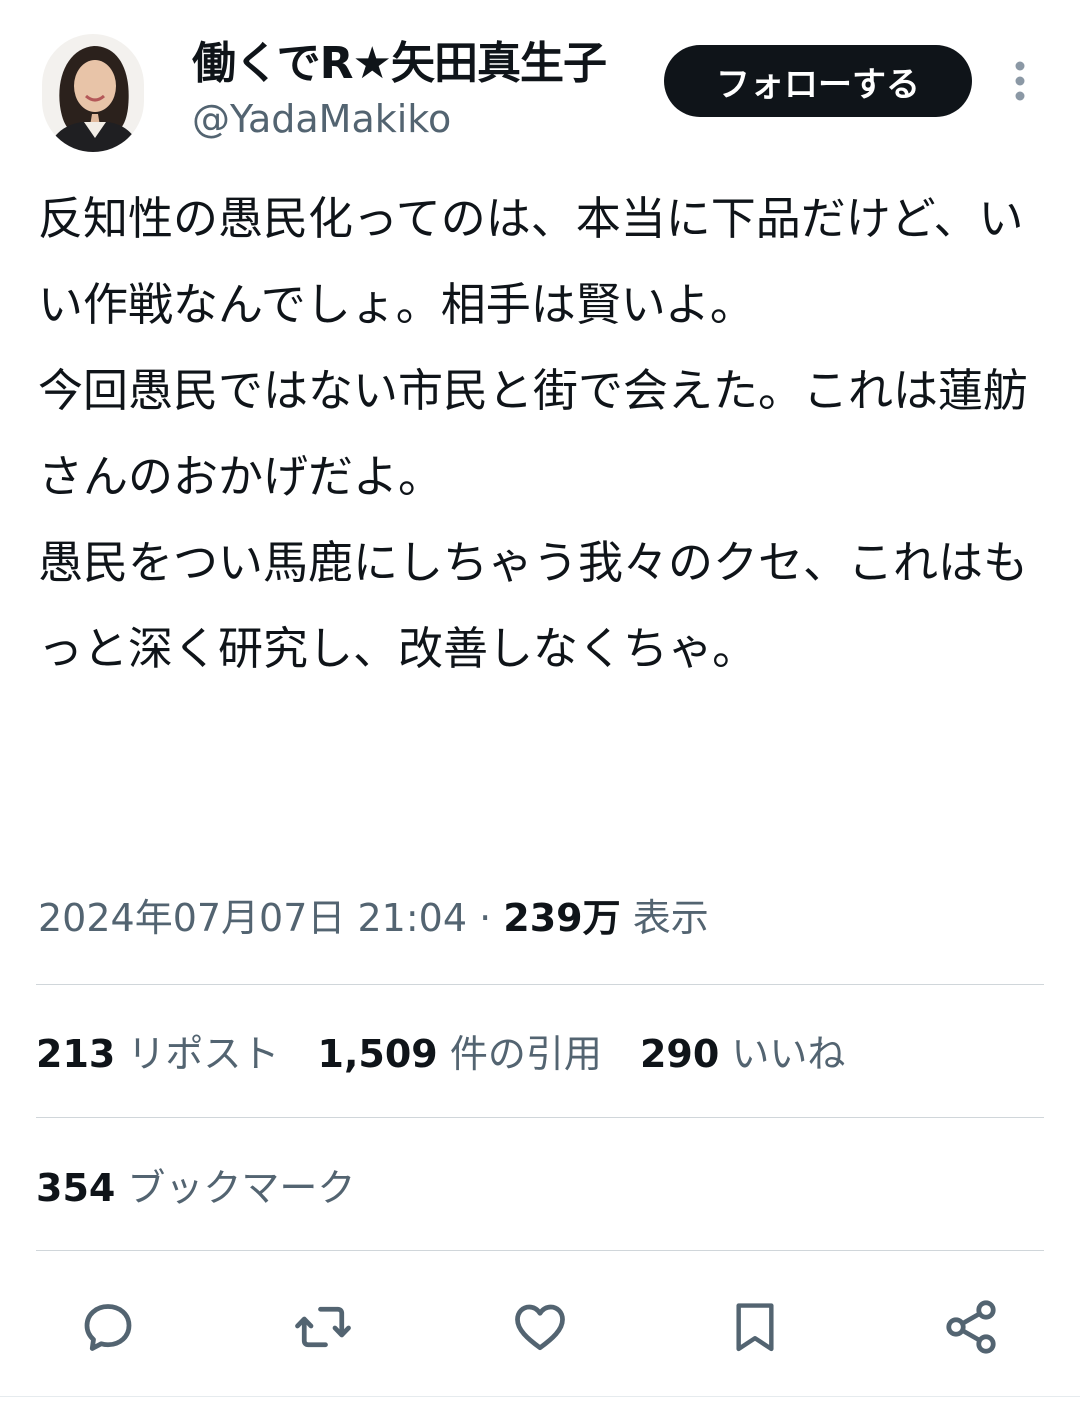 This screenshot has height=1408, width=1080. Describe the element at coordinates (399, 64) in the screenshot. I see `display-name: 働くでR★矢田真生子` at that location.